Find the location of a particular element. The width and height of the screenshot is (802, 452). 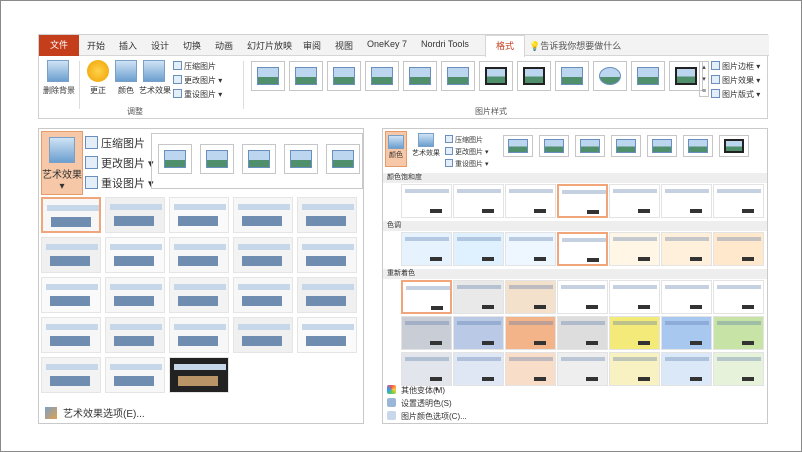

tab-format: 格式 is located at coordinates (505, 46).